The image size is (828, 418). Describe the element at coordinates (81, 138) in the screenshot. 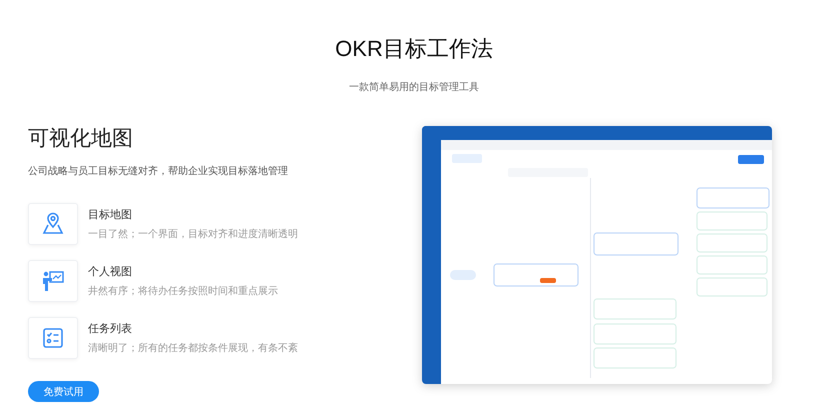

I see `section-heading: 可视化地图` at that location.